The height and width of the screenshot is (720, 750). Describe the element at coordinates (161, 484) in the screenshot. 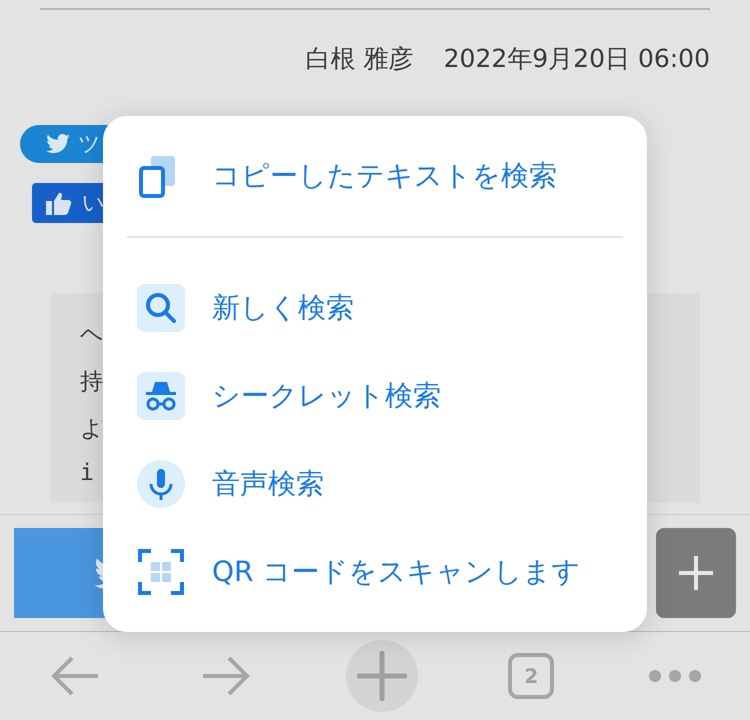

I see `microphone-icon` at that location.